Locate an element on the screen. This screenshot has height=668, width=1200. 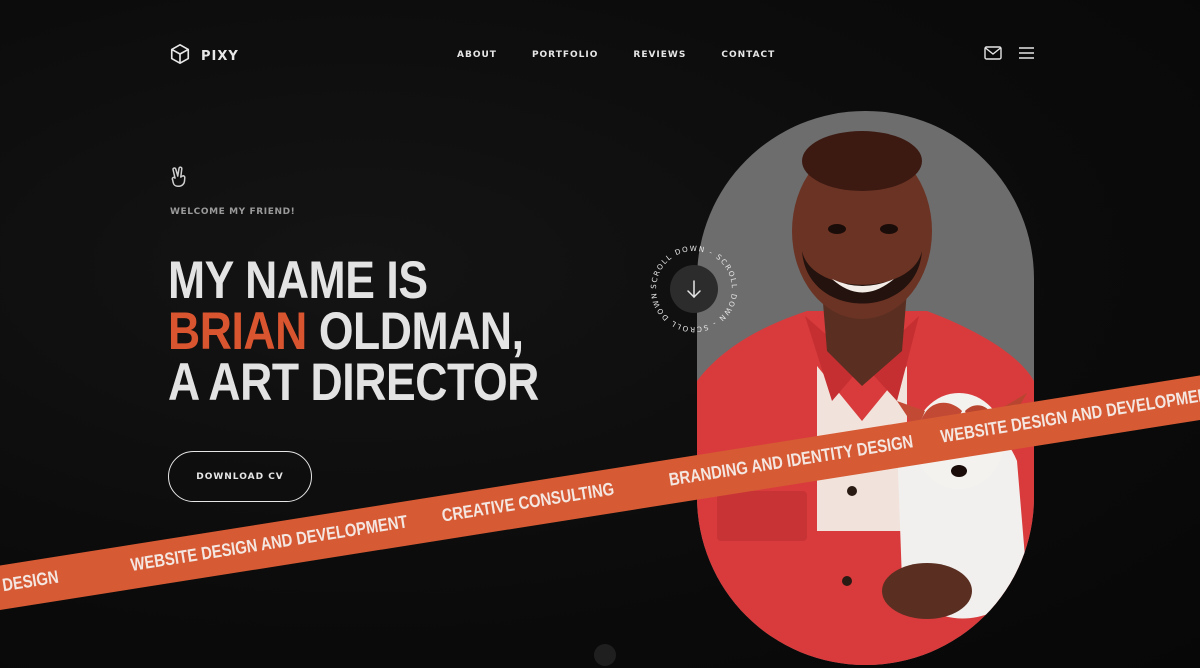
brand-logo: PIXY is located at coordinates (204, 56).